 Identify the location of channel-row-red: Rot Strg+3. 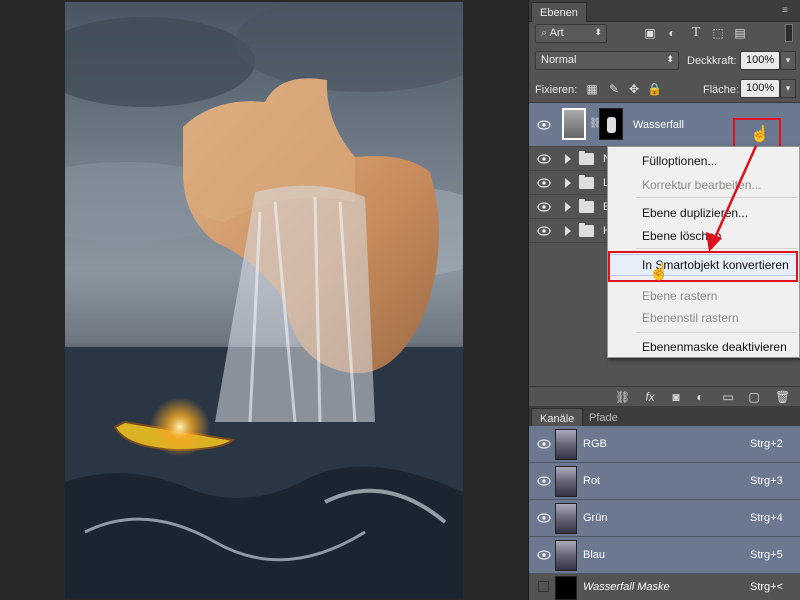
(664, 481).